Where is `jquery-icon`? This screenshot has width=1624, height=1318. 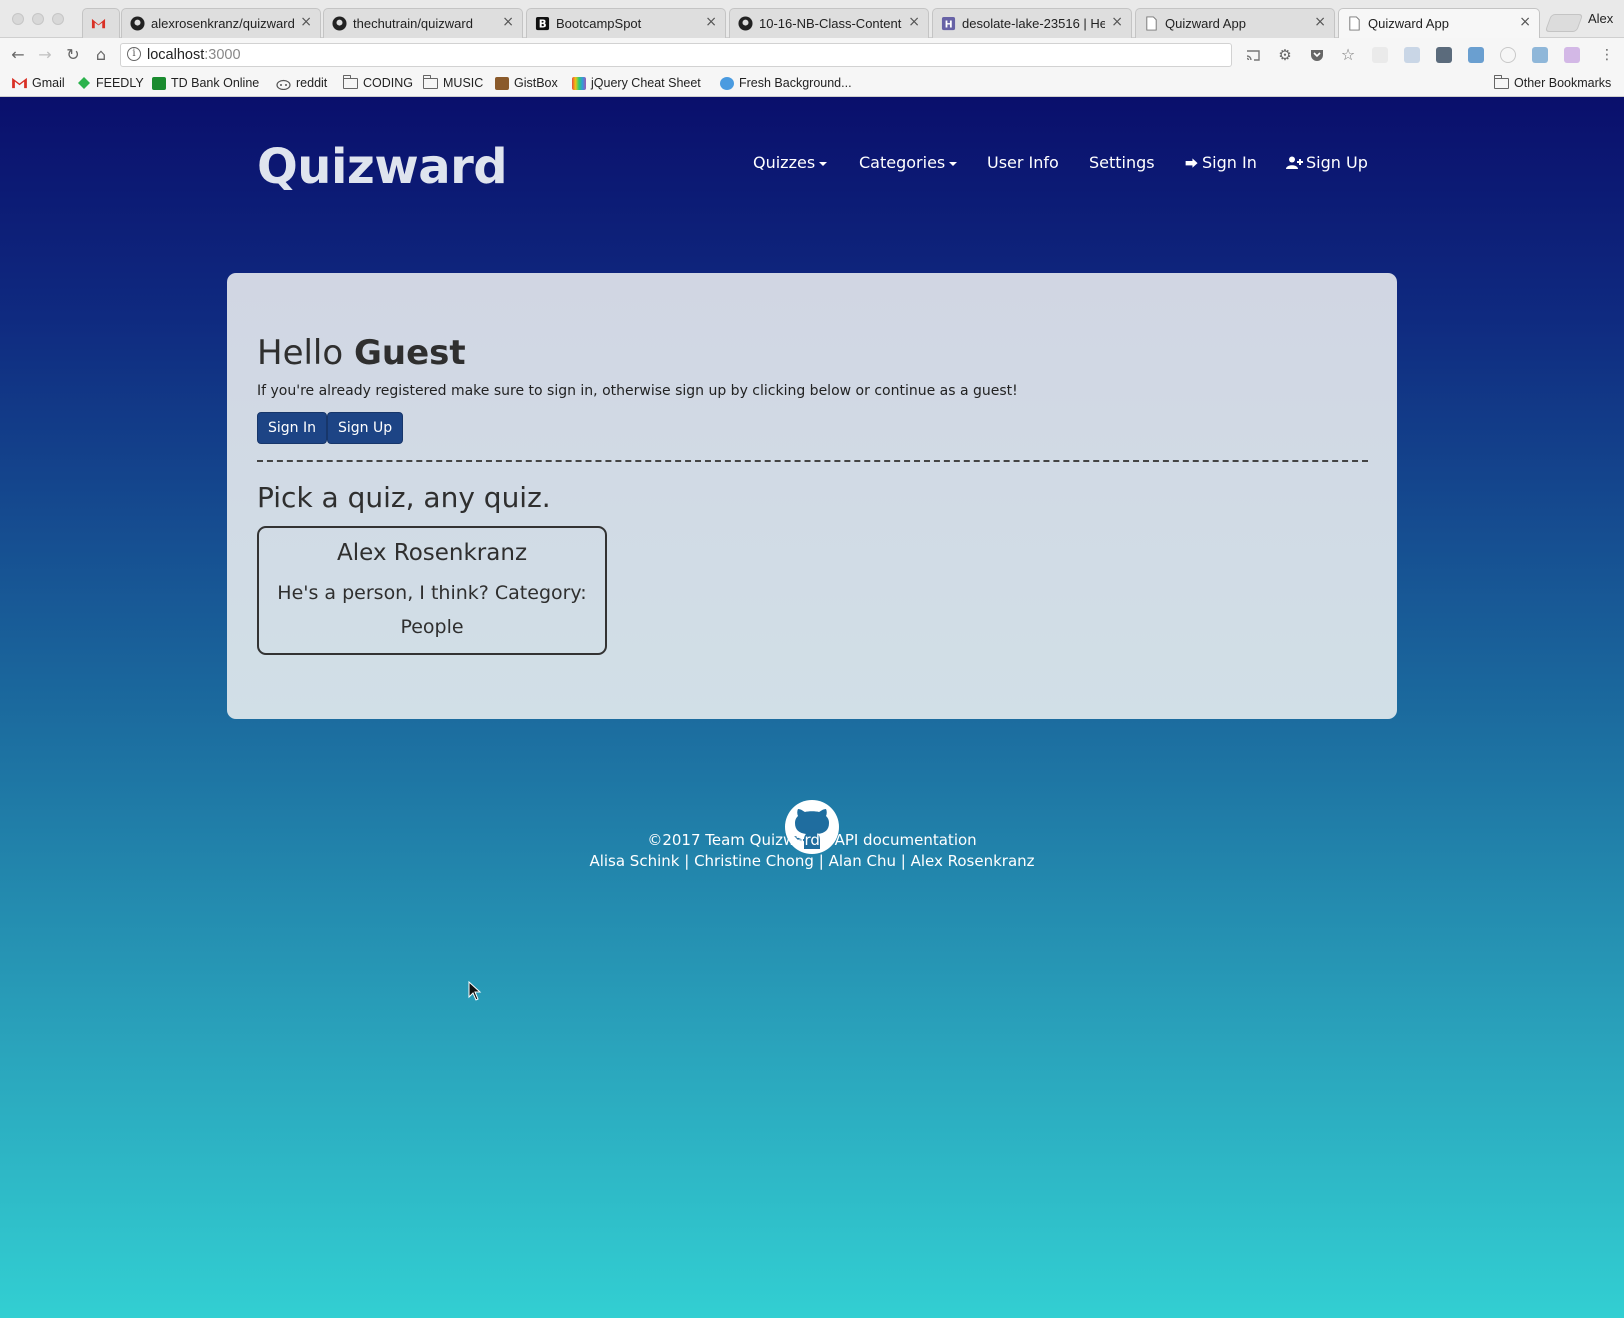 jquery-icon is located at coordinates (579, 83).